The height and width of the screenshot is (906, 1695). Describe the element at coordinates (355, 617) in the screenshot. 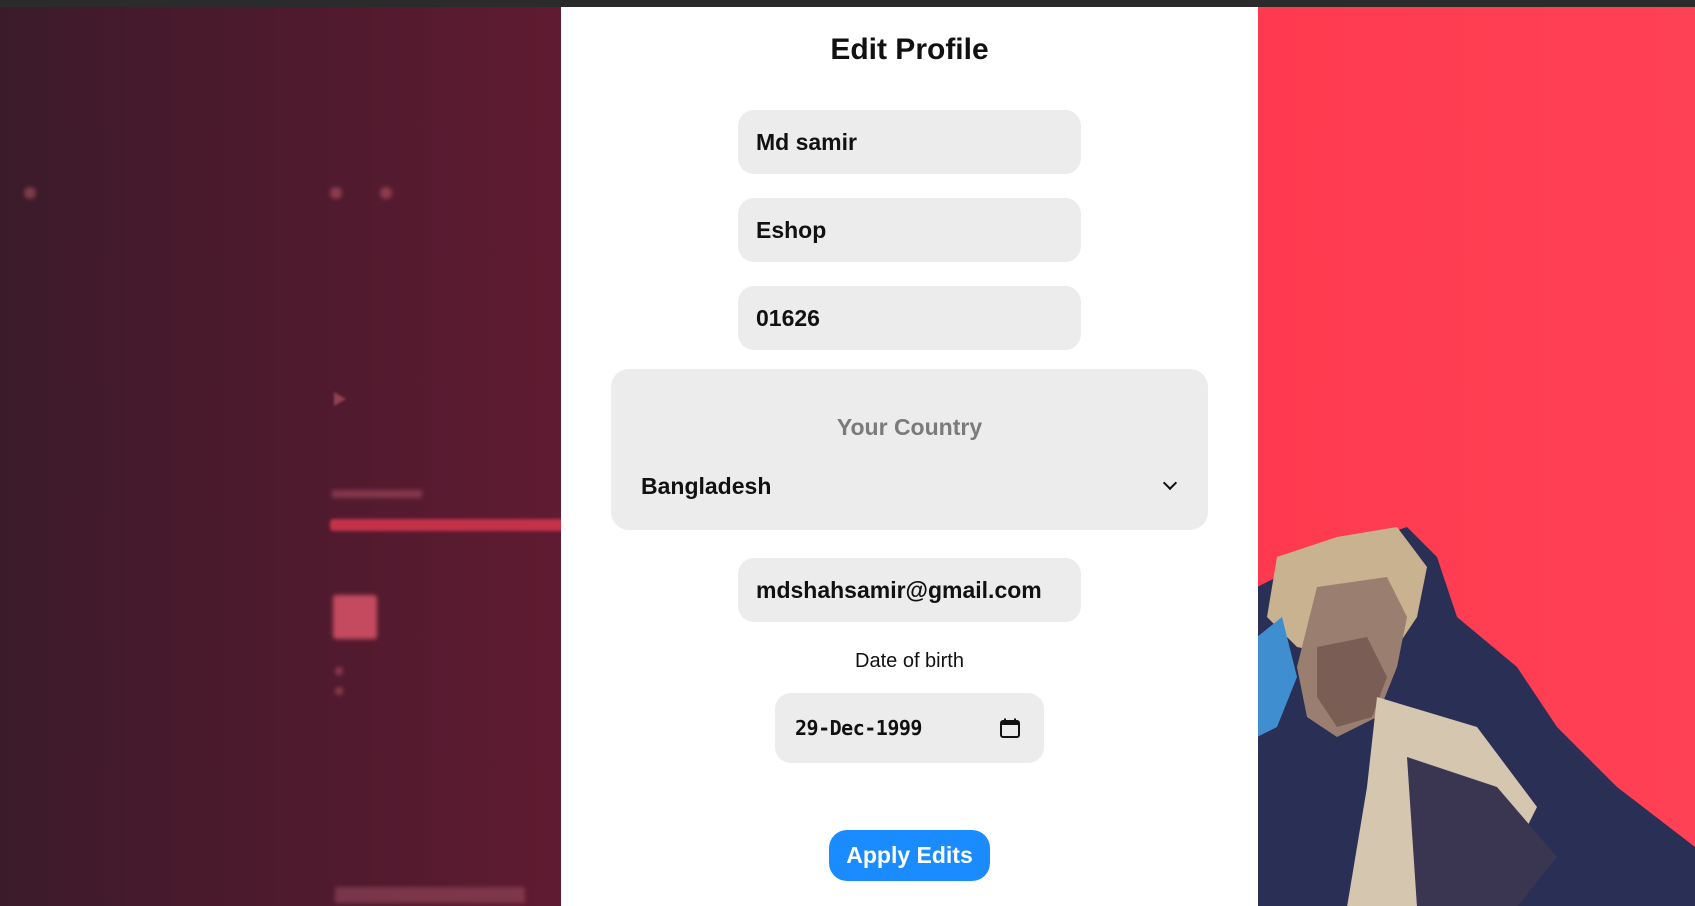

I see `background-square` at that location.